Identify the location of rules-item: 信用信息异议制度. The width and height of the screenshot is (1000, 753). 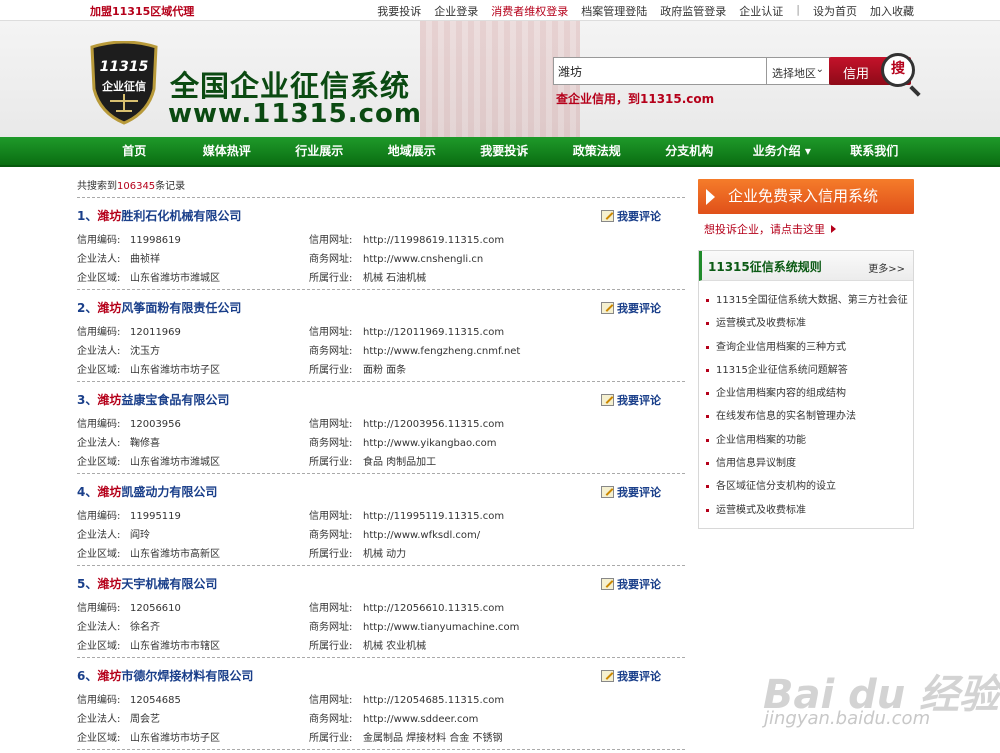
(806, 463).